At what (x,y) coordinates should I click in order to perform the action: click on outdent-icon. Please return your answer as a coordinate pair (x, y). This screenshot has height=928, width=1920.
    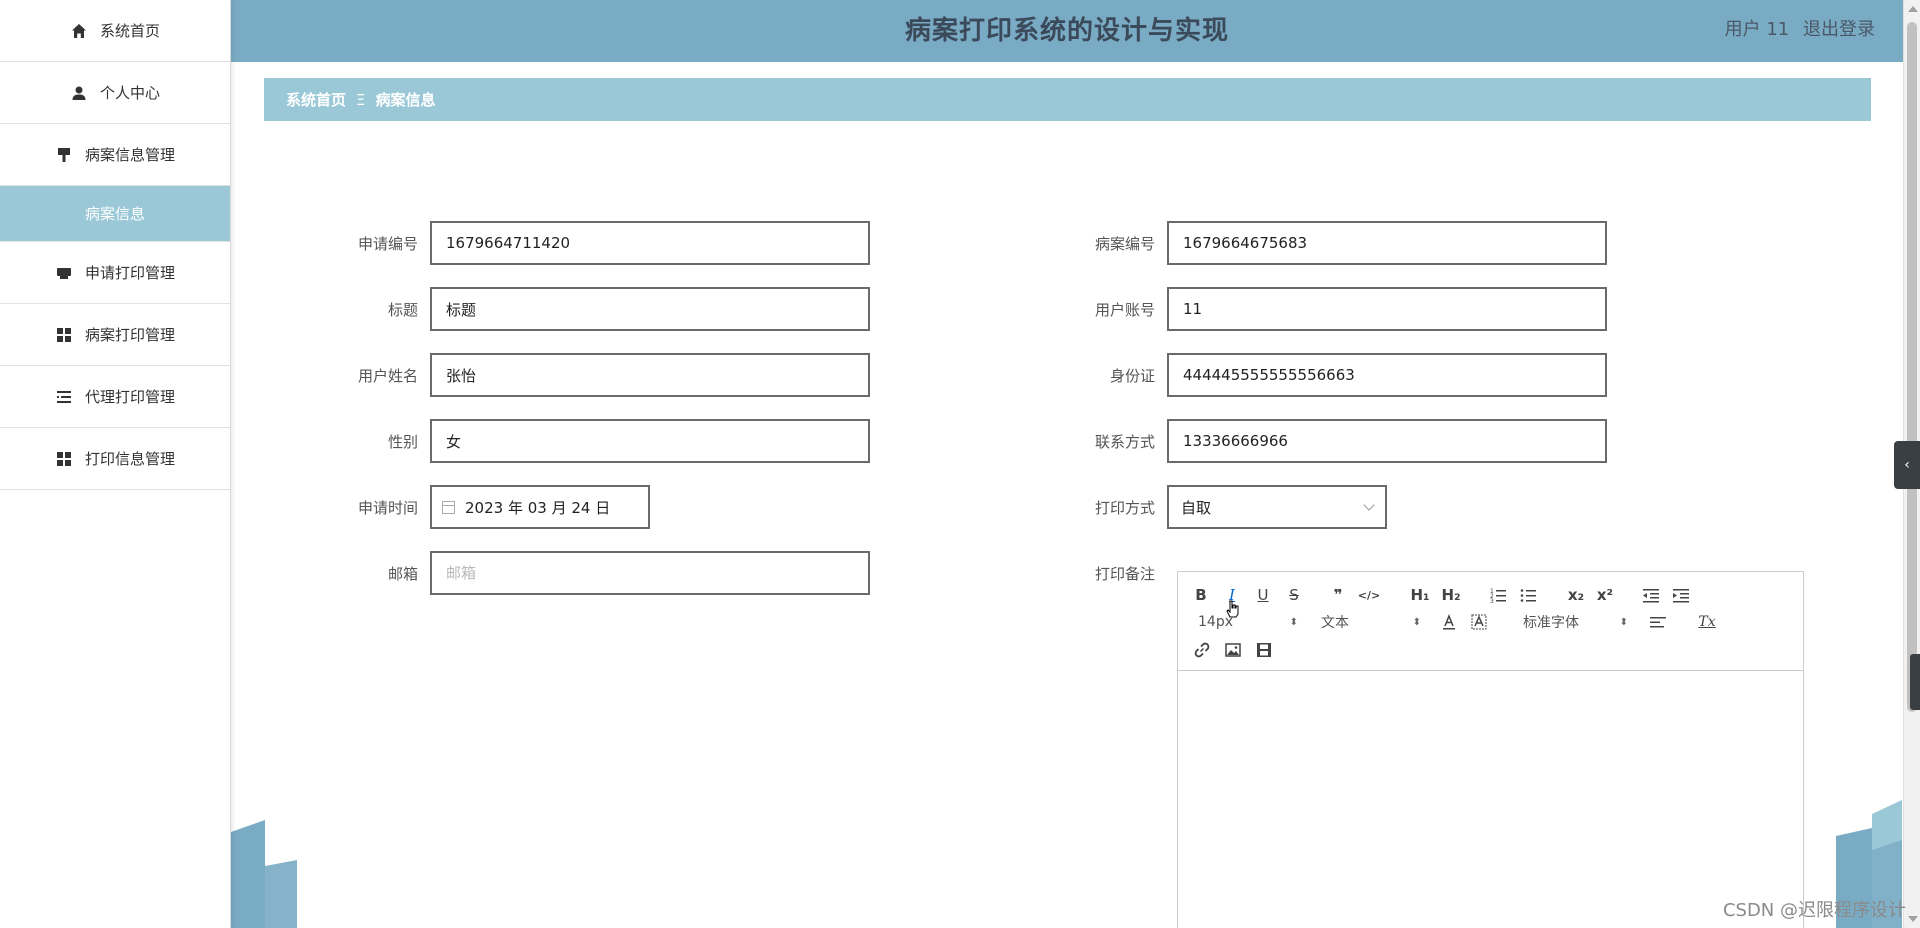
    Looking at the image, I should click on (1651, 595).